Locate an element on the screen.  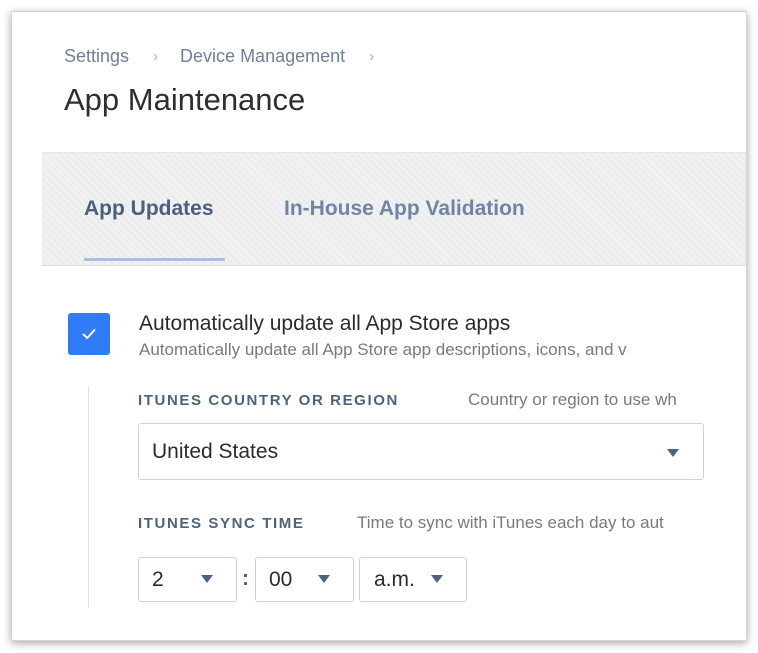
tab-in-house-app-validation: In-House App Validation is located at coordinates (404, 209).